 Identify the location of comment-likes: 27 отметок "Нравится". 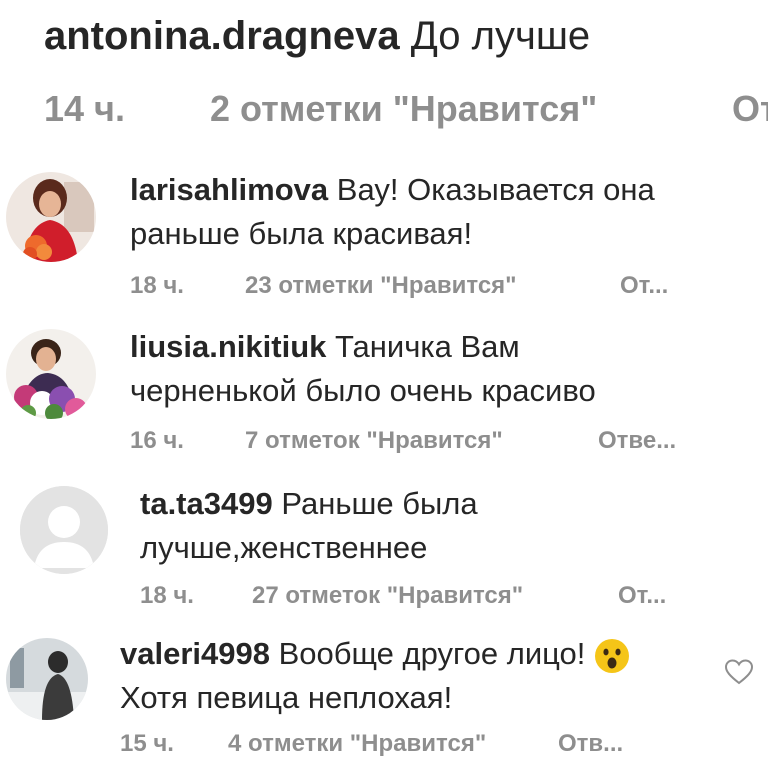
(387, 596).